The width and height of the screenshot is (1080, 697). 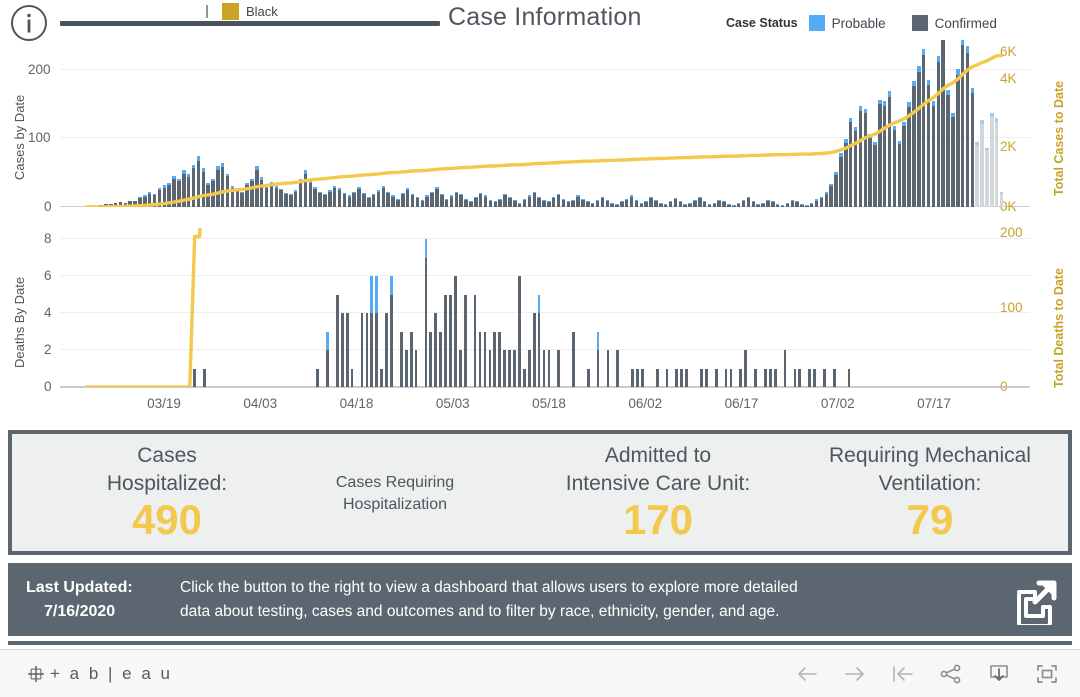 I want to click on x-axis-tick-label: 04/18, so click(x=356, y=403).